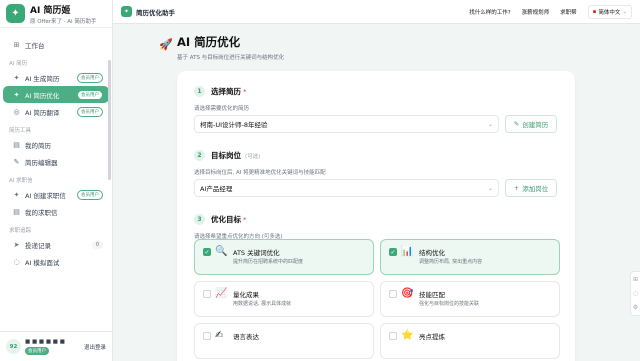 Image resolution: width=640 pixels, height=361 pixels. Describe the element at coordinates (56, 346) in the screenshot. I see `user-bar: 92 ■ ■ ■ ■ ■ ■ 会员用户 退出登录` at that location.